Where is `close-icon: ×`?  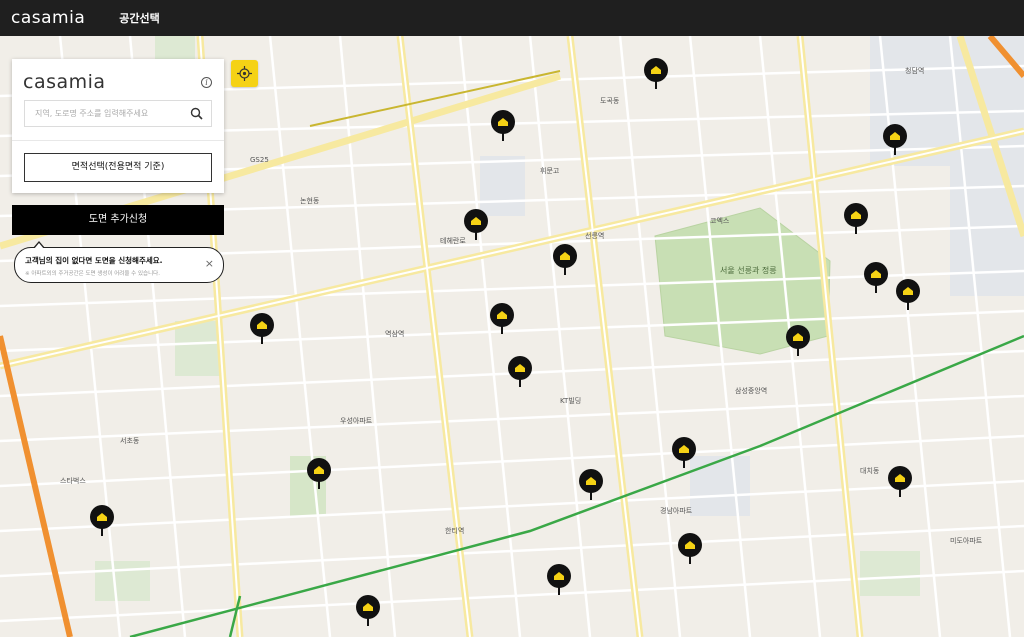
close-icon: × is located at coordinates (209, 263).